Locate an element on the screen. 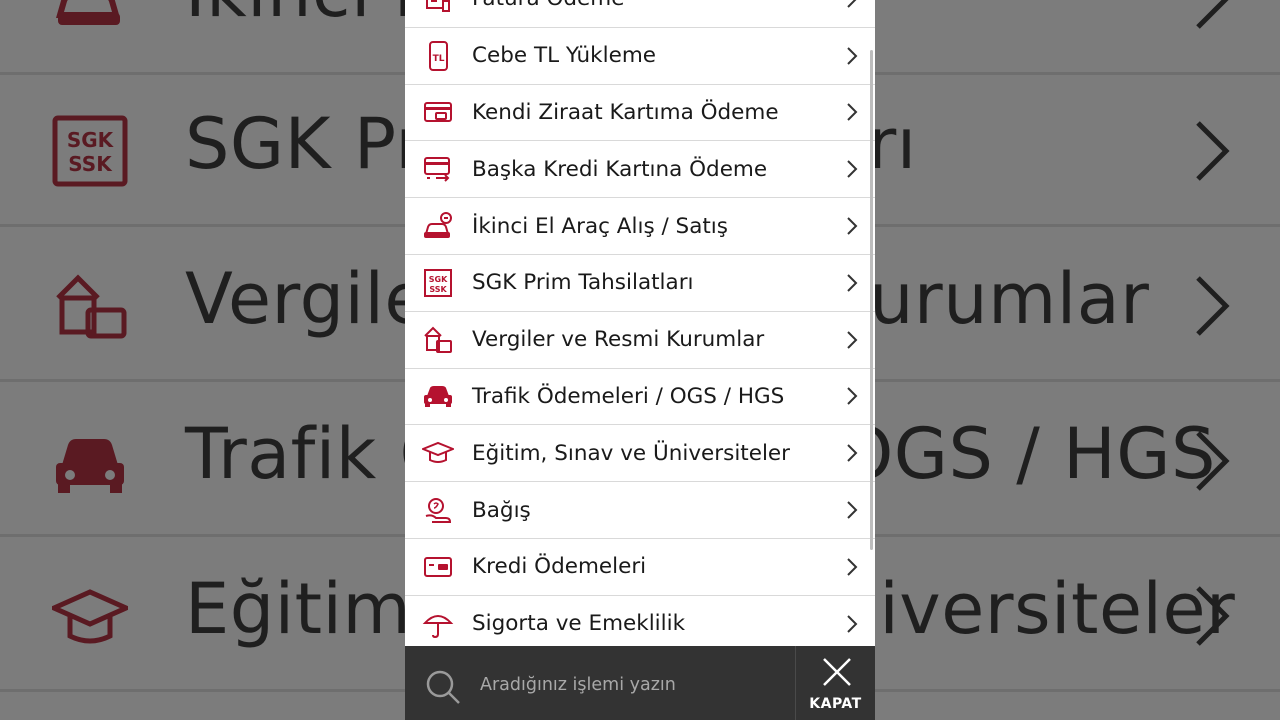 The height and width of the screenshot is (720, 1280). menu-item-label: Cebe TL Yükleme is located at coordinates (564, 56).